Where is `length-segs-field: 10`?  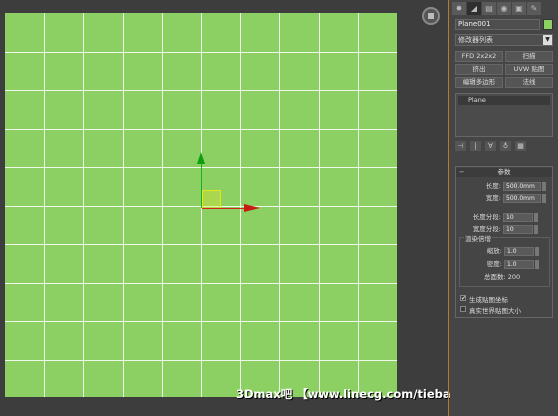
length-segs-field: 10 is located at coordinates (518, 217).